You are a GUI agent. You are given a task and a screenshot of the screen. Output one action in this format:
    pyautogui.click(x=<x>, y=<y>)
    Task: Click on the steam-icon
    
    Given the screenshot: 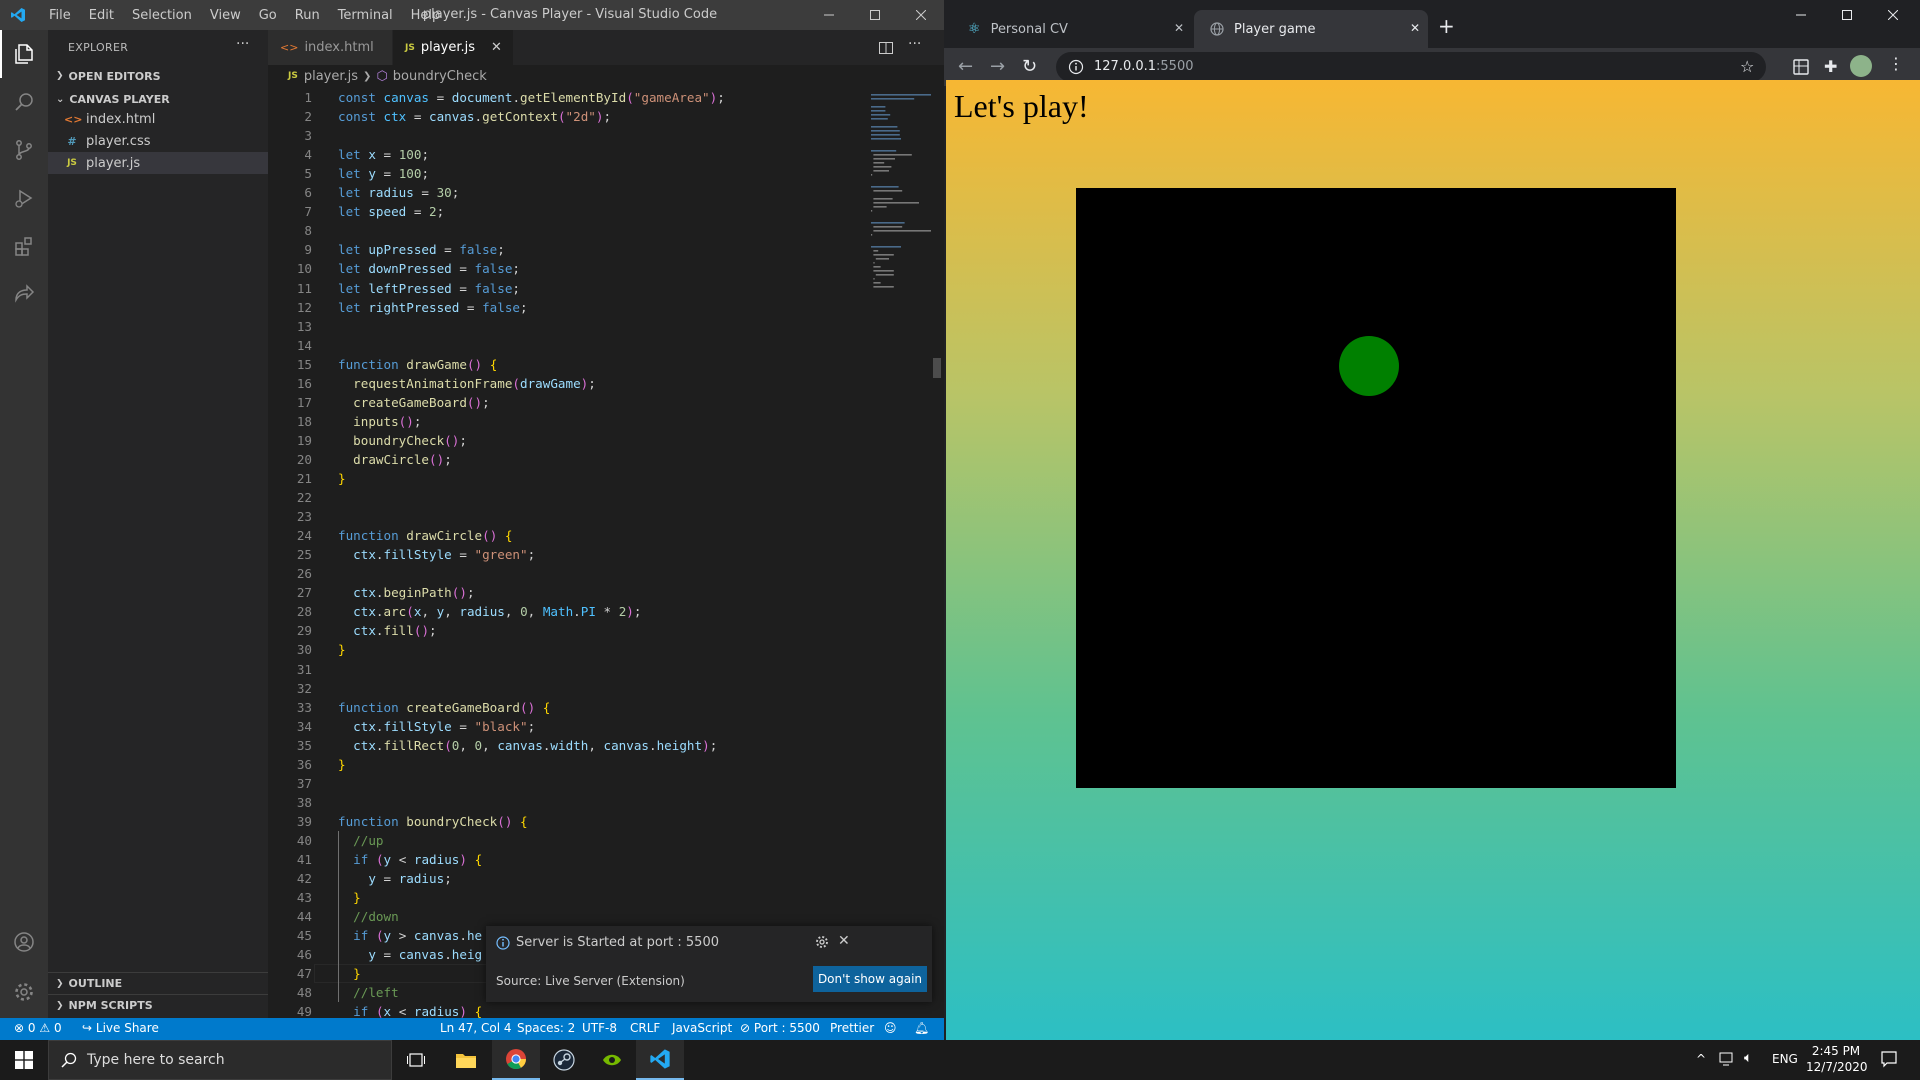 What is the action you would take?
    pyautogui.click(x=564, y=1060)
    